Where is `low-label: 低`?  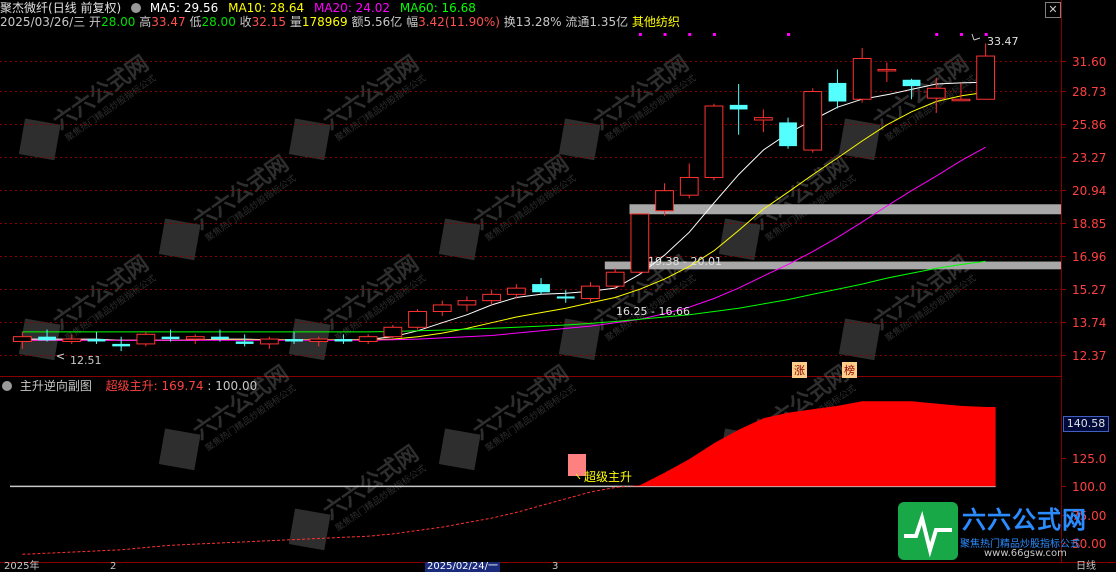 low-label: 低 is located at coordinates (195, 22).